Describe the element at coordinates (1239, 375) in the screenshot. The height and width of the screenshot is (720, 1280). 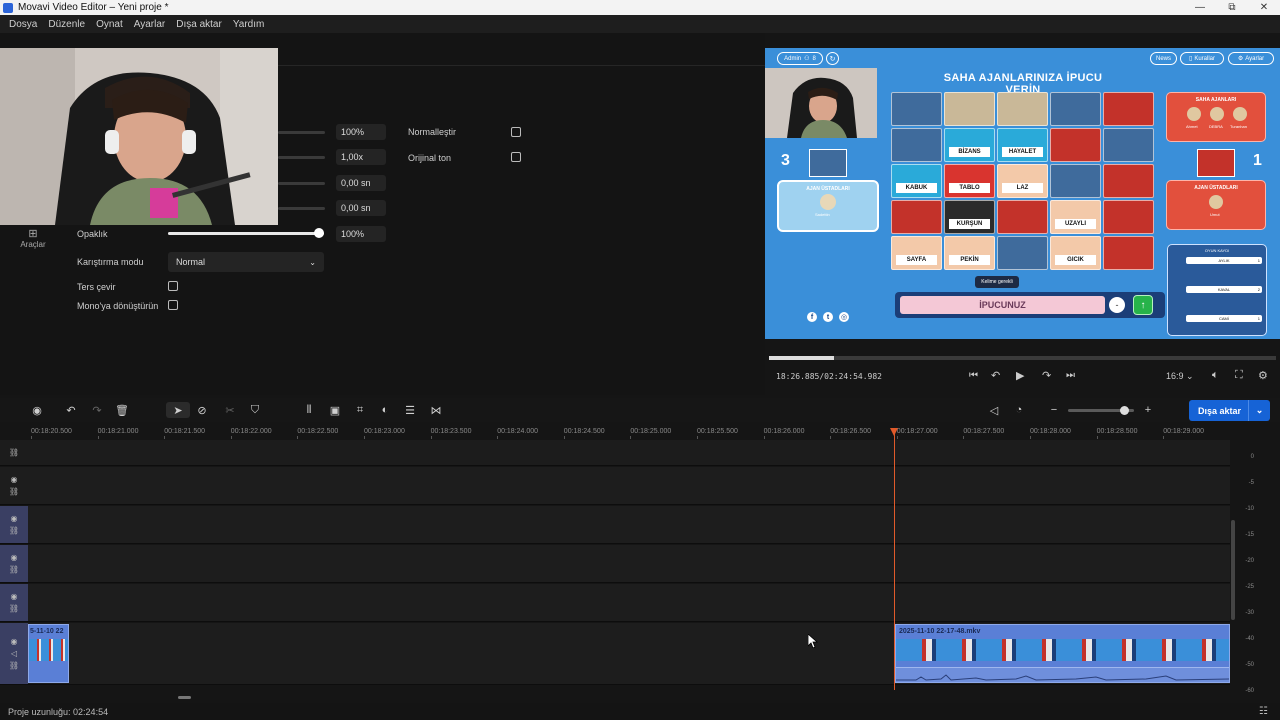
I see `fullscreen-icon: ⛶` at that location.